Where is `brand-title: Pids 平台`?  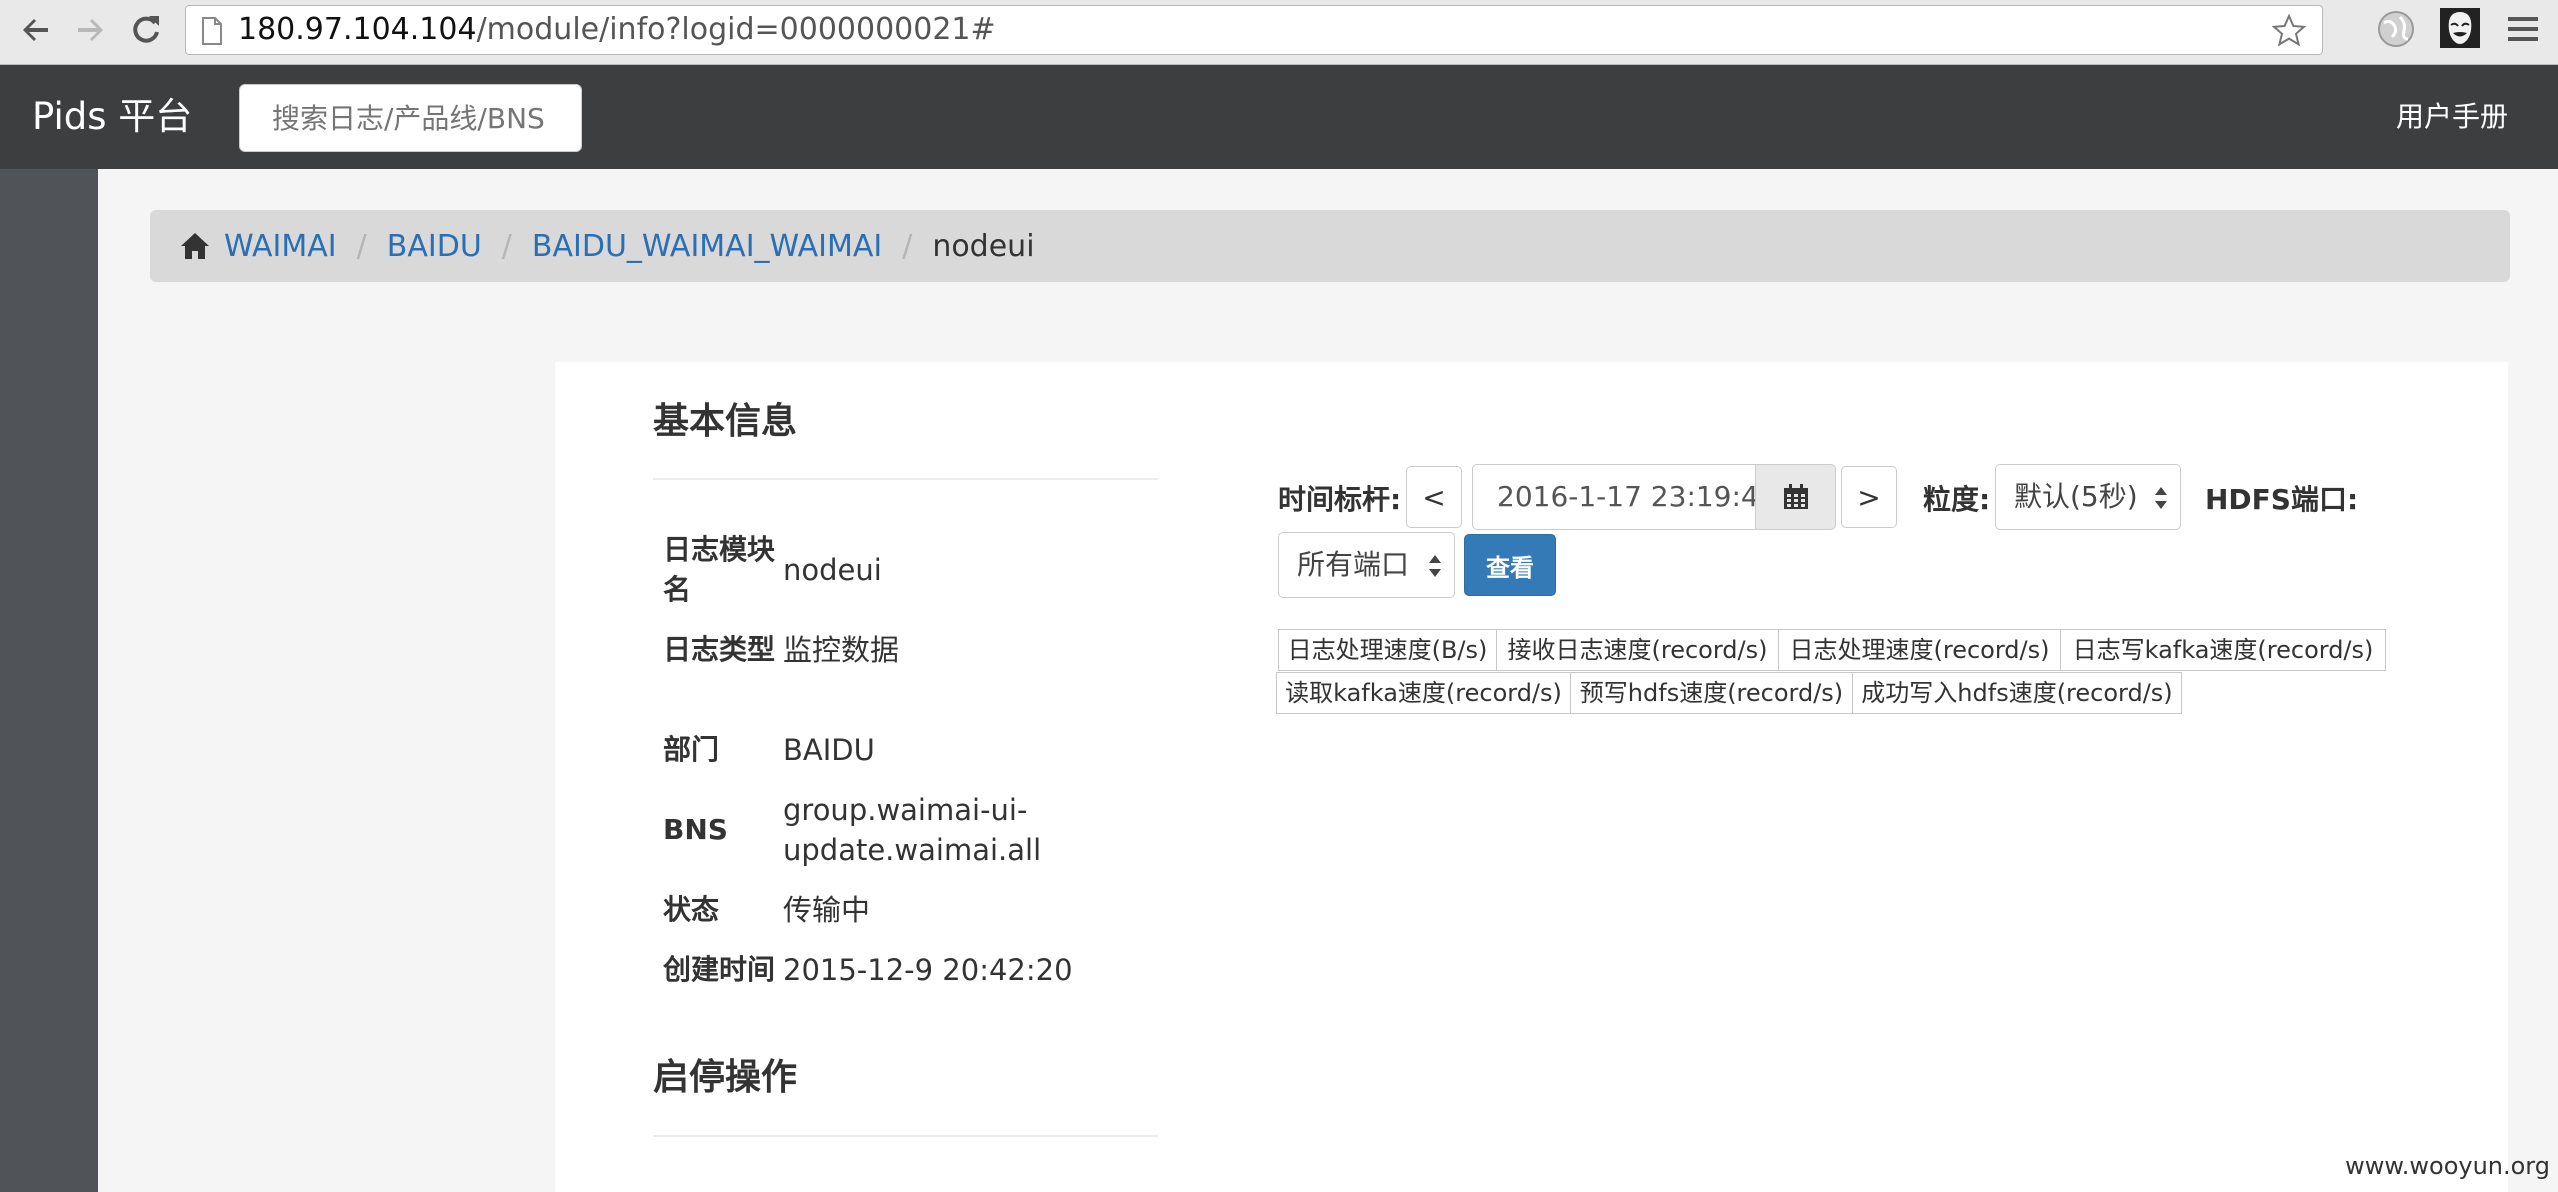 brand-title: Pids 平台 is located at coordinates (112, 117).